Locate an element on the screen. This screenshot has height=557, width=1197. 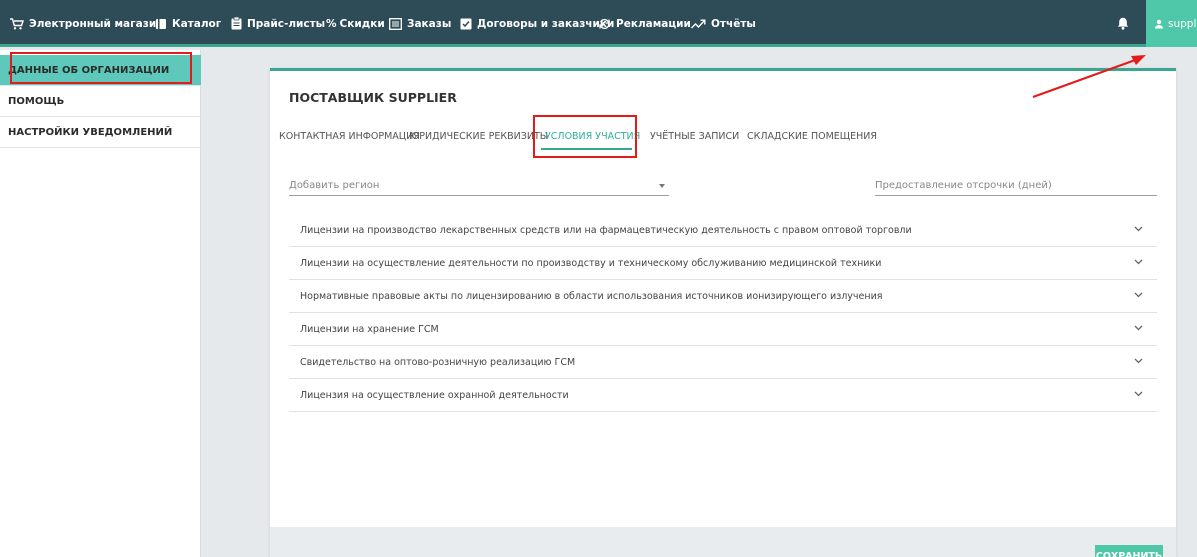
nav-catalog: Каталог is located at coordinates (188, 23).